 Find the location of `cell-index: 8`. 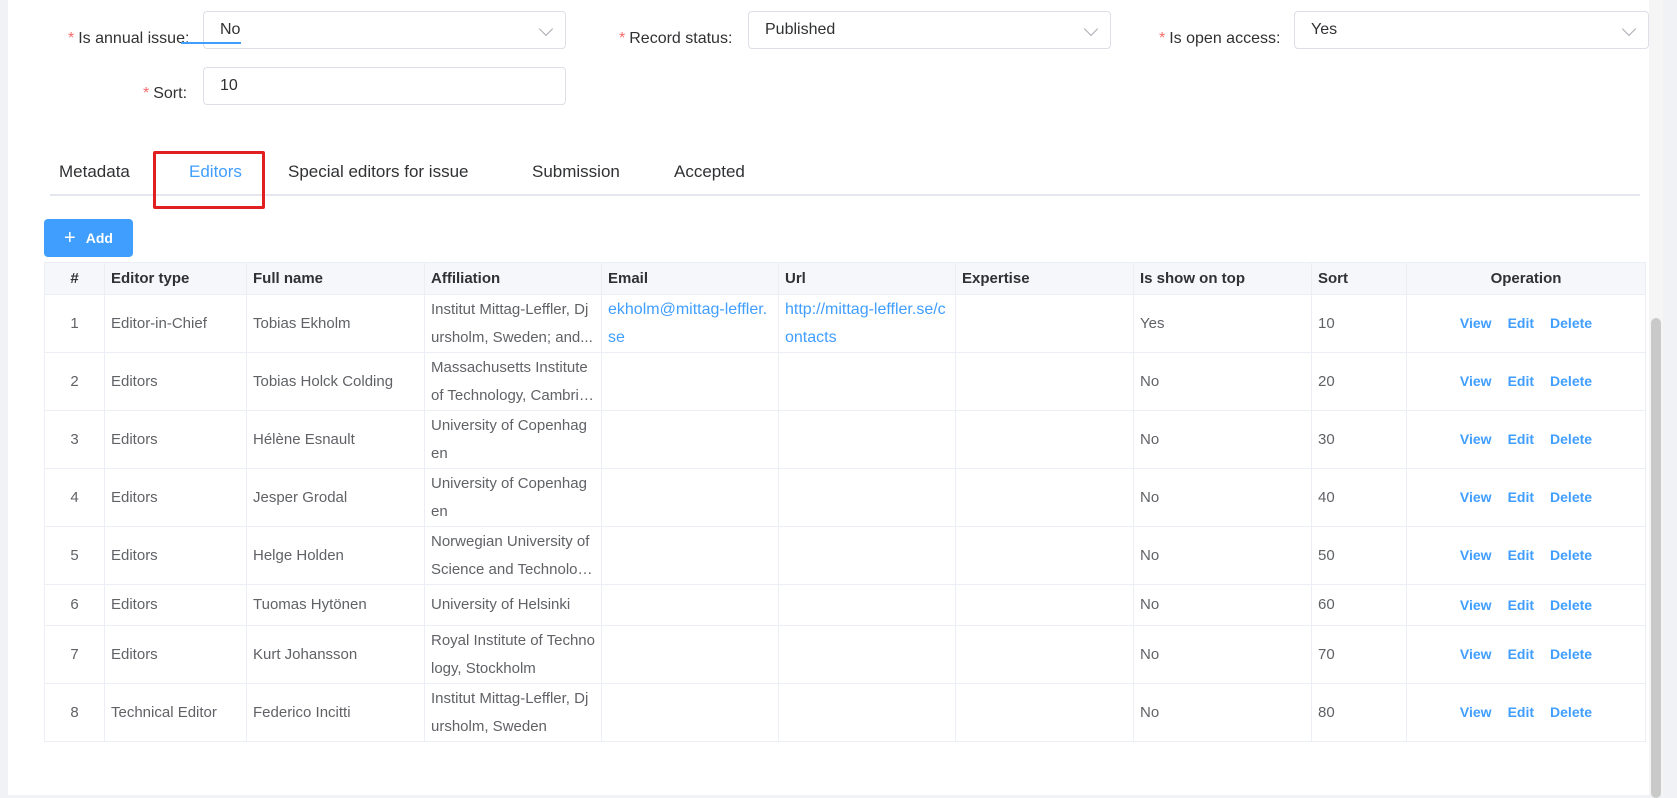

cell-index: 8 is located at coordinates (74, 712).